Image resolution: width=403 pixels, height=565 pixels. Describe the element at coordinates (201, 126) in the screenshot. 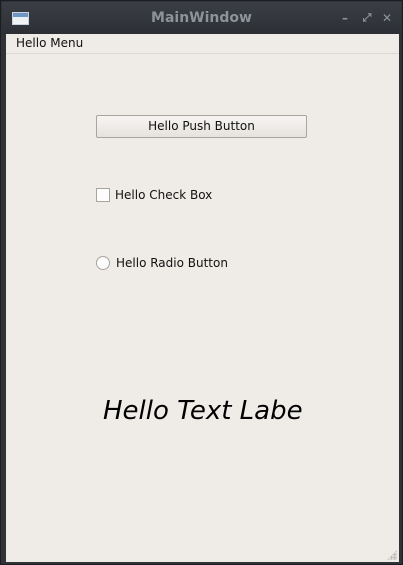

I see `hello-push-button: Hello Push Button` at that location.